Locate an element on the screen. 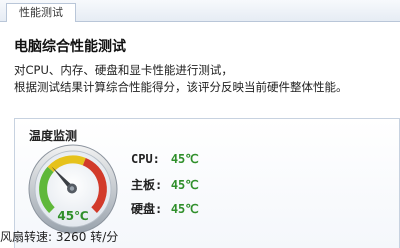 The height and width of the screenshot is (248, 400). gauge-readout: 45℃ is located at coordinates (72, 216).